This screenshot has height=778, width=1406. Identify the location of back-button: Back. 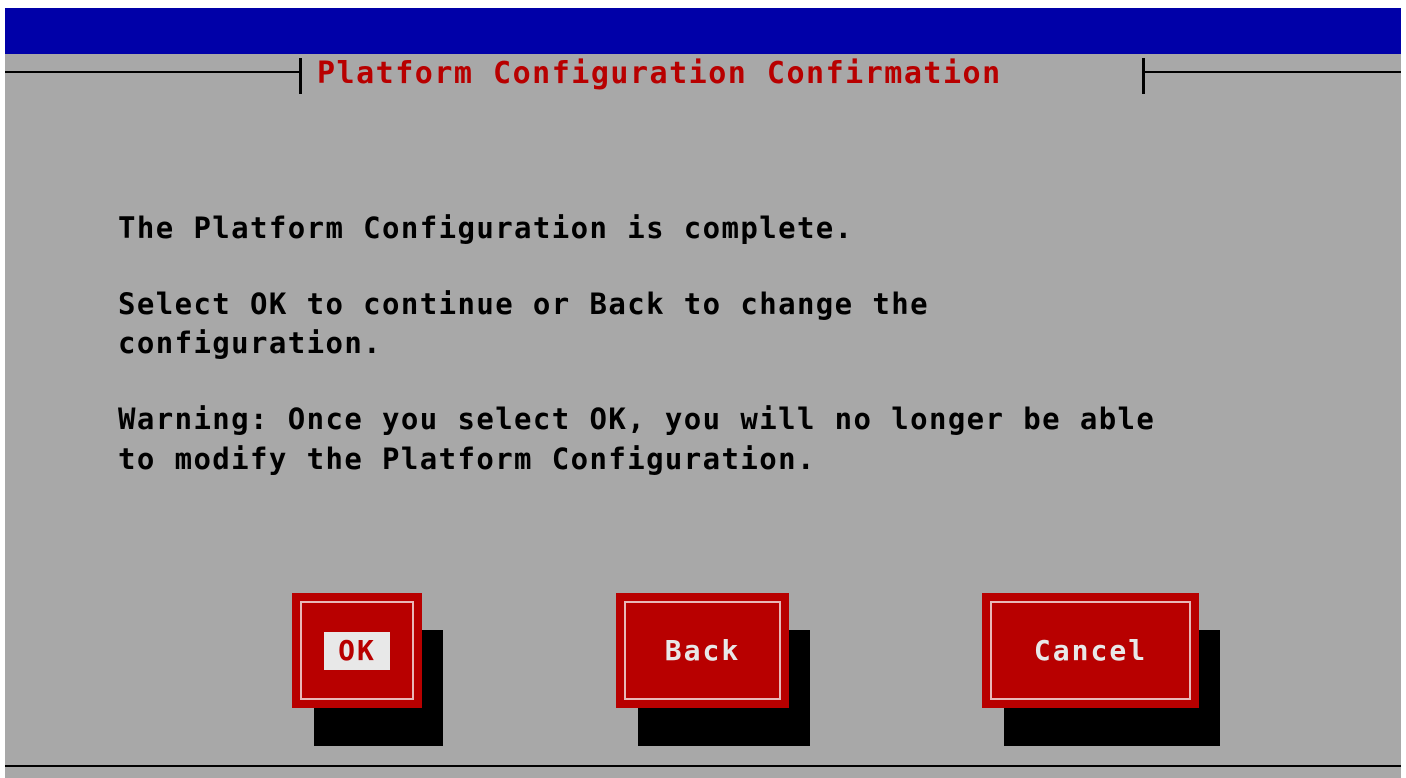
(702, 650).